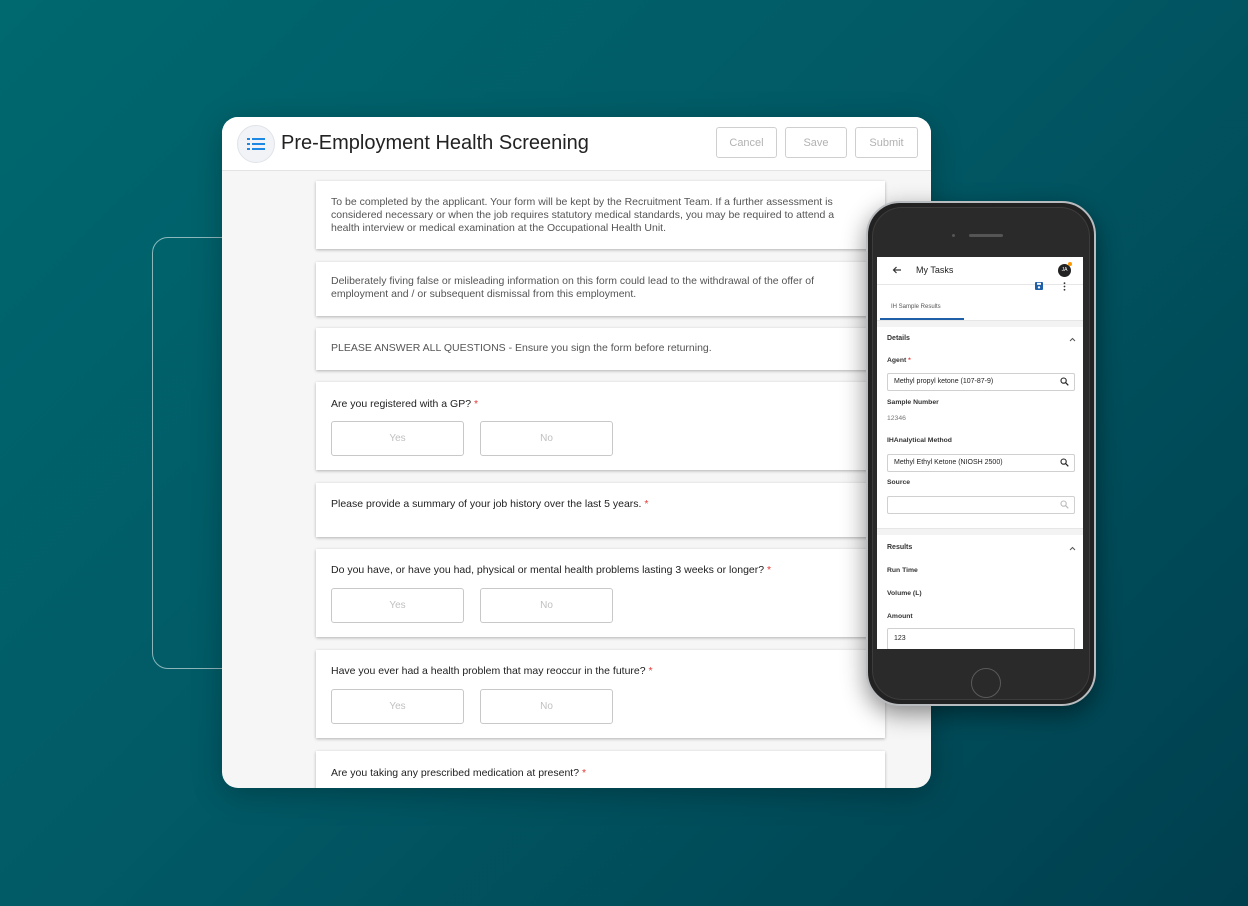  Describe the element at coordinates (1064, 286) in the screenshot. I see `more-vert-icon` at that location.